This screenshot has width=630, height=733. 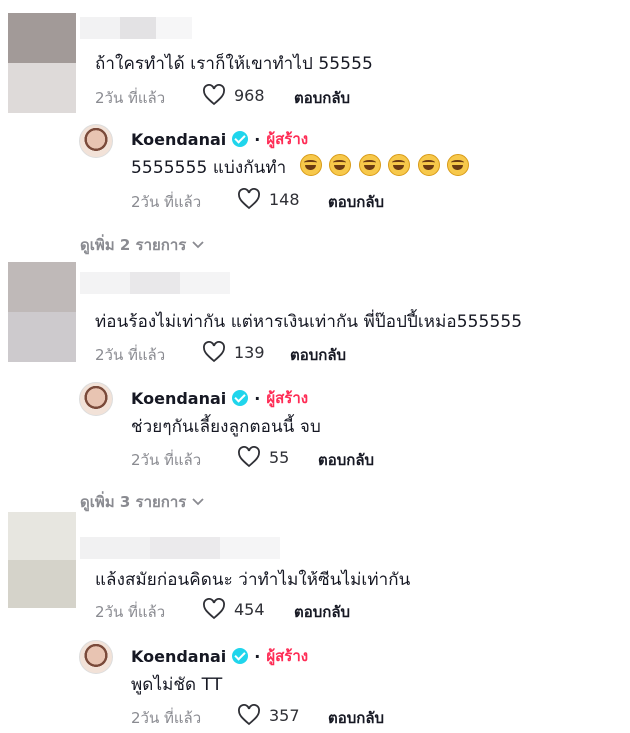 What do you see at coordinates (133, 245) in the screenshot?
I see `view-more-label: ดูเพิ่ม 2 รายการ` at bounding box center [133, 245].